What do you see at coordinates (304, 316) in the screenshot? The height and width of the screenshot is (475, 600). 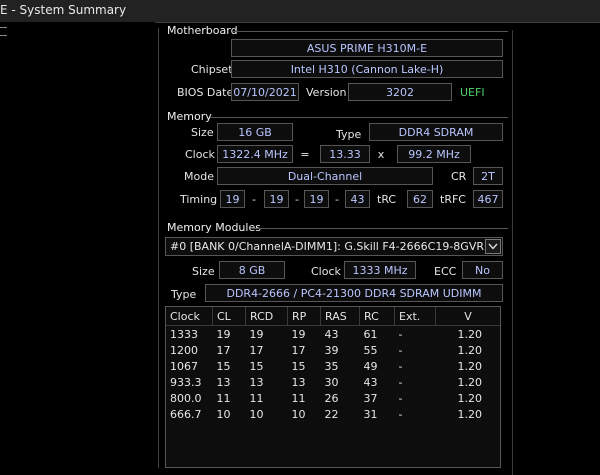 I see `column-header-rp: RP` at bounding box center [304, 316].